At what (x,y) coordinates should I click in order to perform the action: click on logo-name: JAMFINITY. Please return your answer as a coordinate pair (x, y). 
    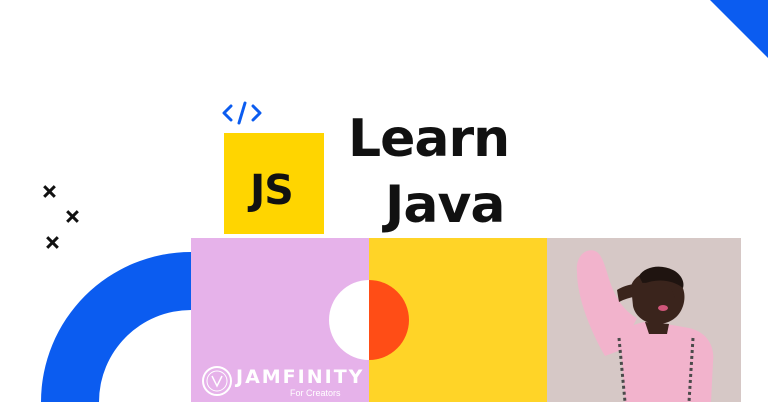
    Looking at the image, I should click on (300, 377).